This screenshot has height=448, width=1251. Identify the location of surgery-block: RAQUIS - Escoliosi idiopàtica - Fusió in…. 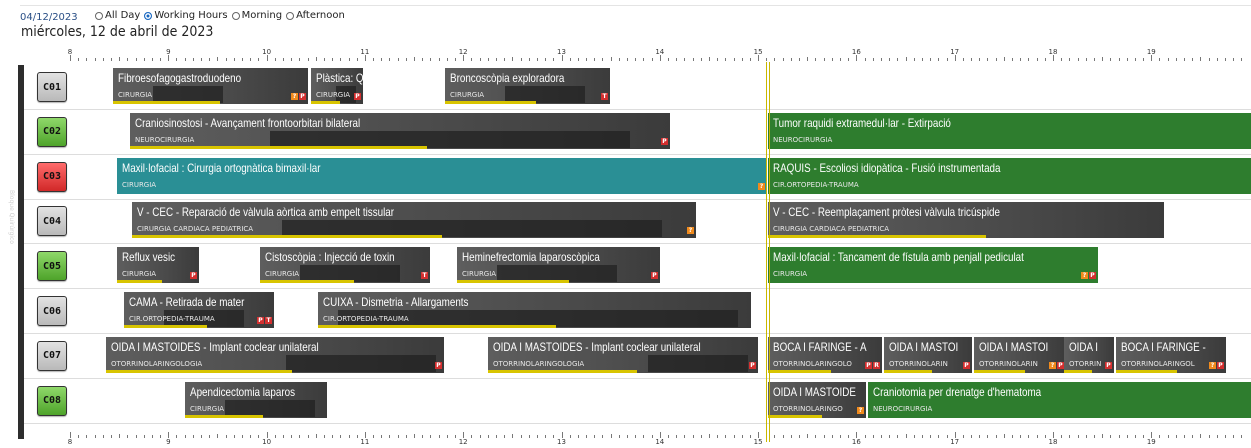
(1009, 175).